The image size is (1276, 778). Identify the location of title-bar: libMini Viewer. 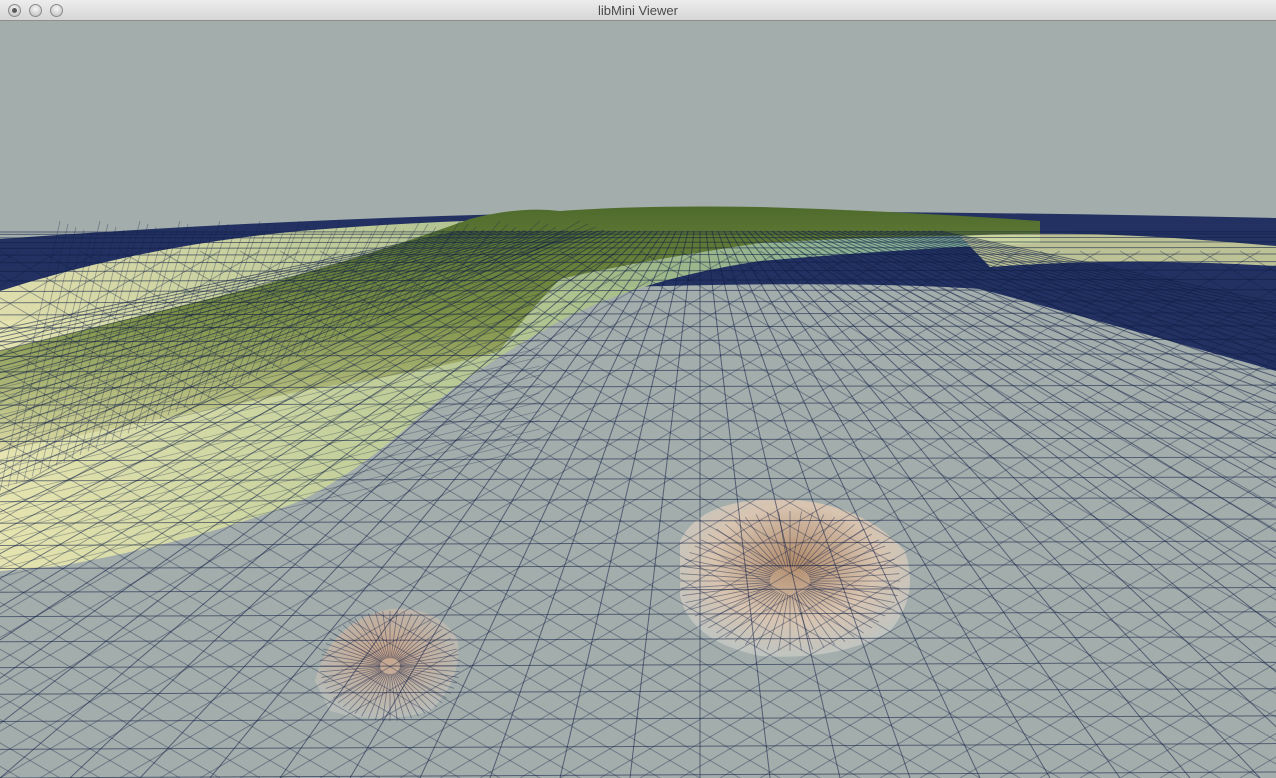
(638, 10).